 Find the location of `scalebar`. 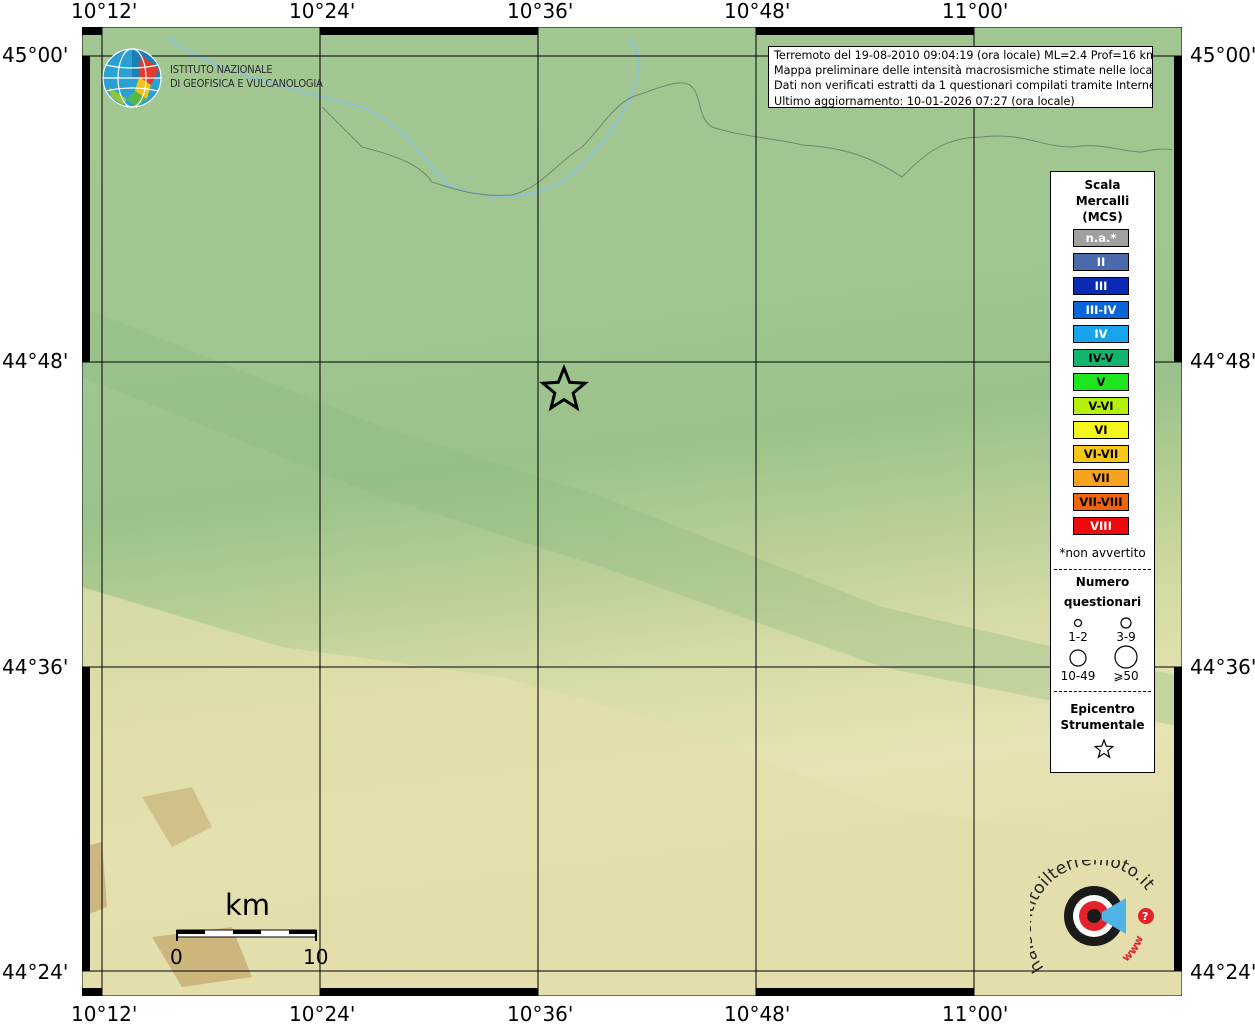

scalebar is located at coordinates (246, 935).